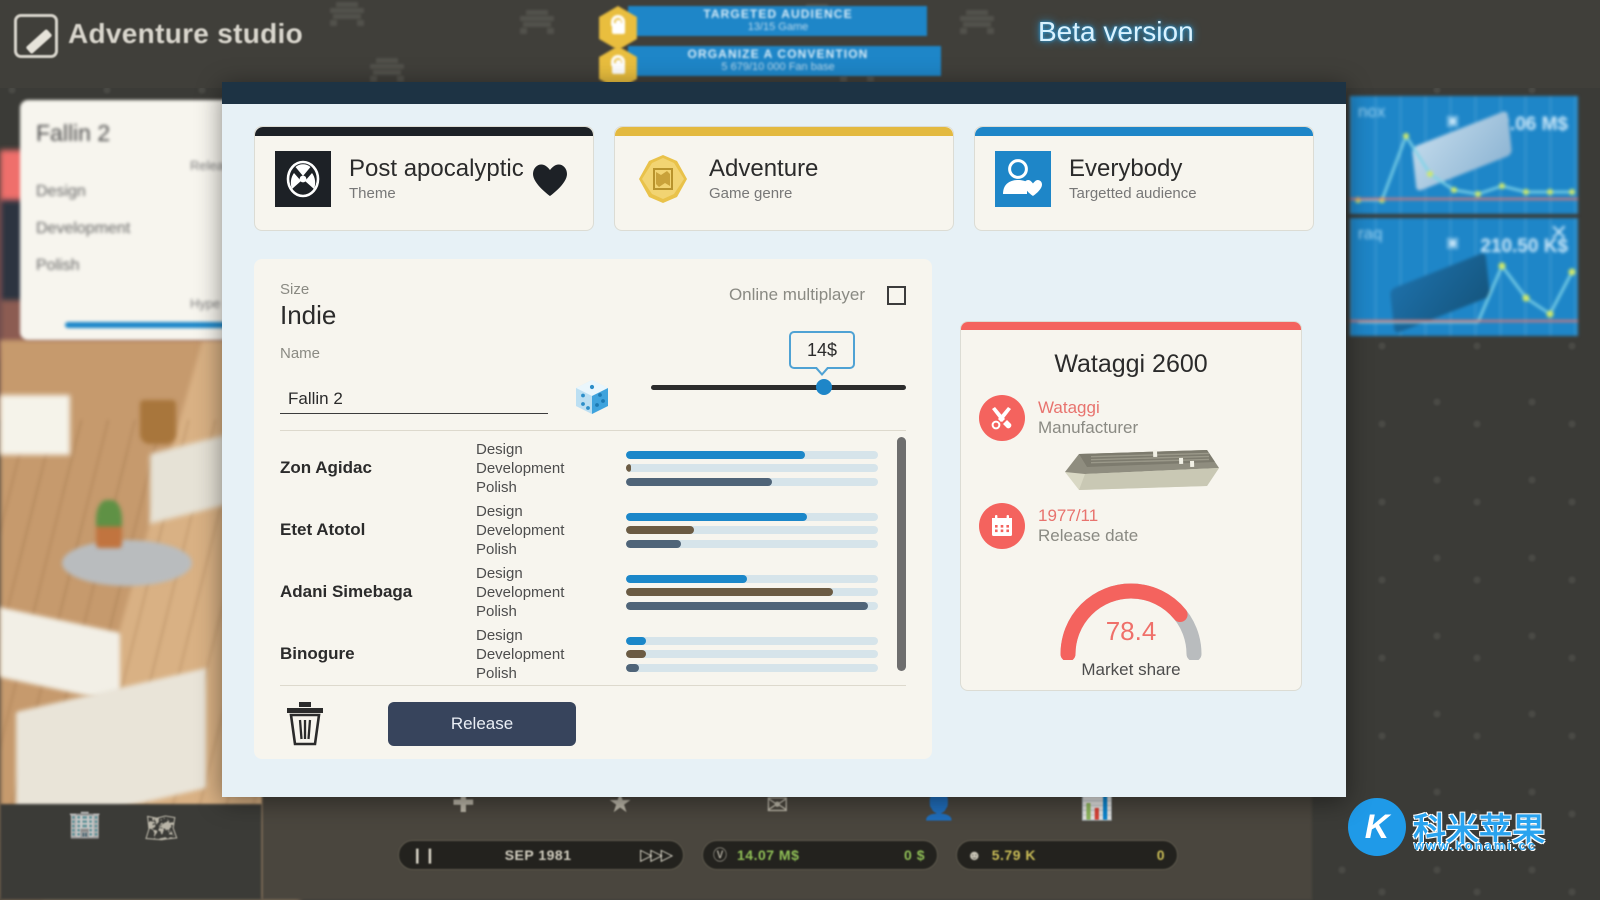 The image size is (1600, 900). Describe the element at coordinates (593, 592) in the screenshot. I see `table-row: Adani Simebaga Design Development Polish` at that location.